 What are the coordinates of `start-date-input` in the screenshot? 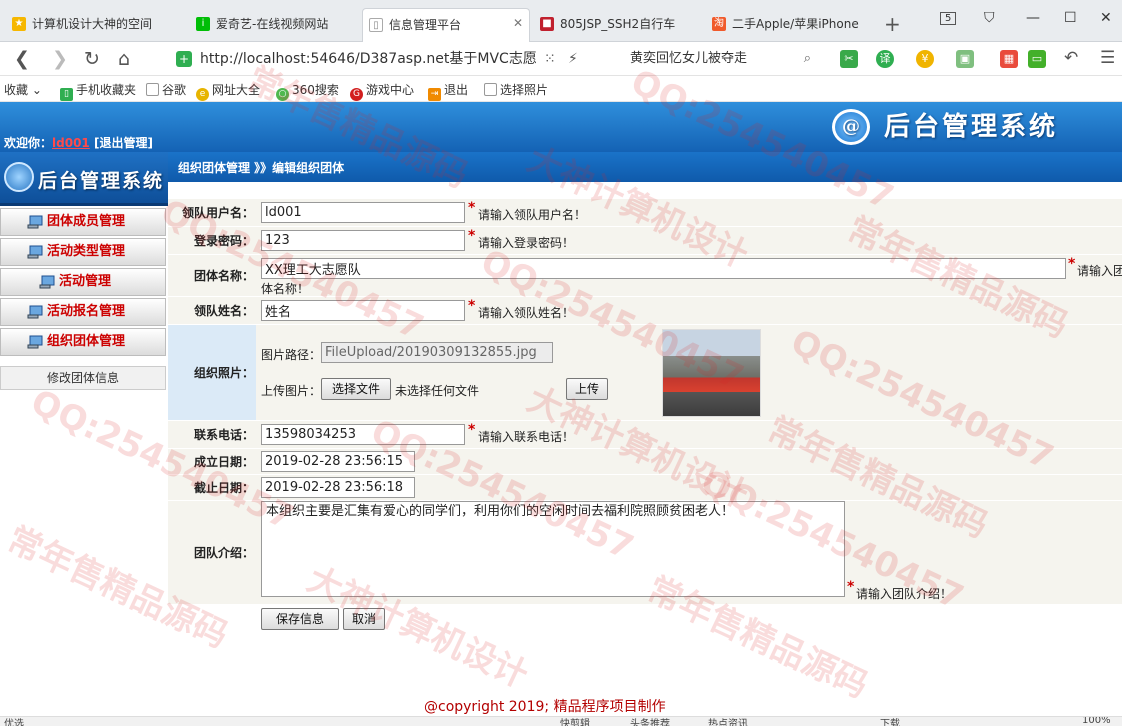 It's located at (338, 461).